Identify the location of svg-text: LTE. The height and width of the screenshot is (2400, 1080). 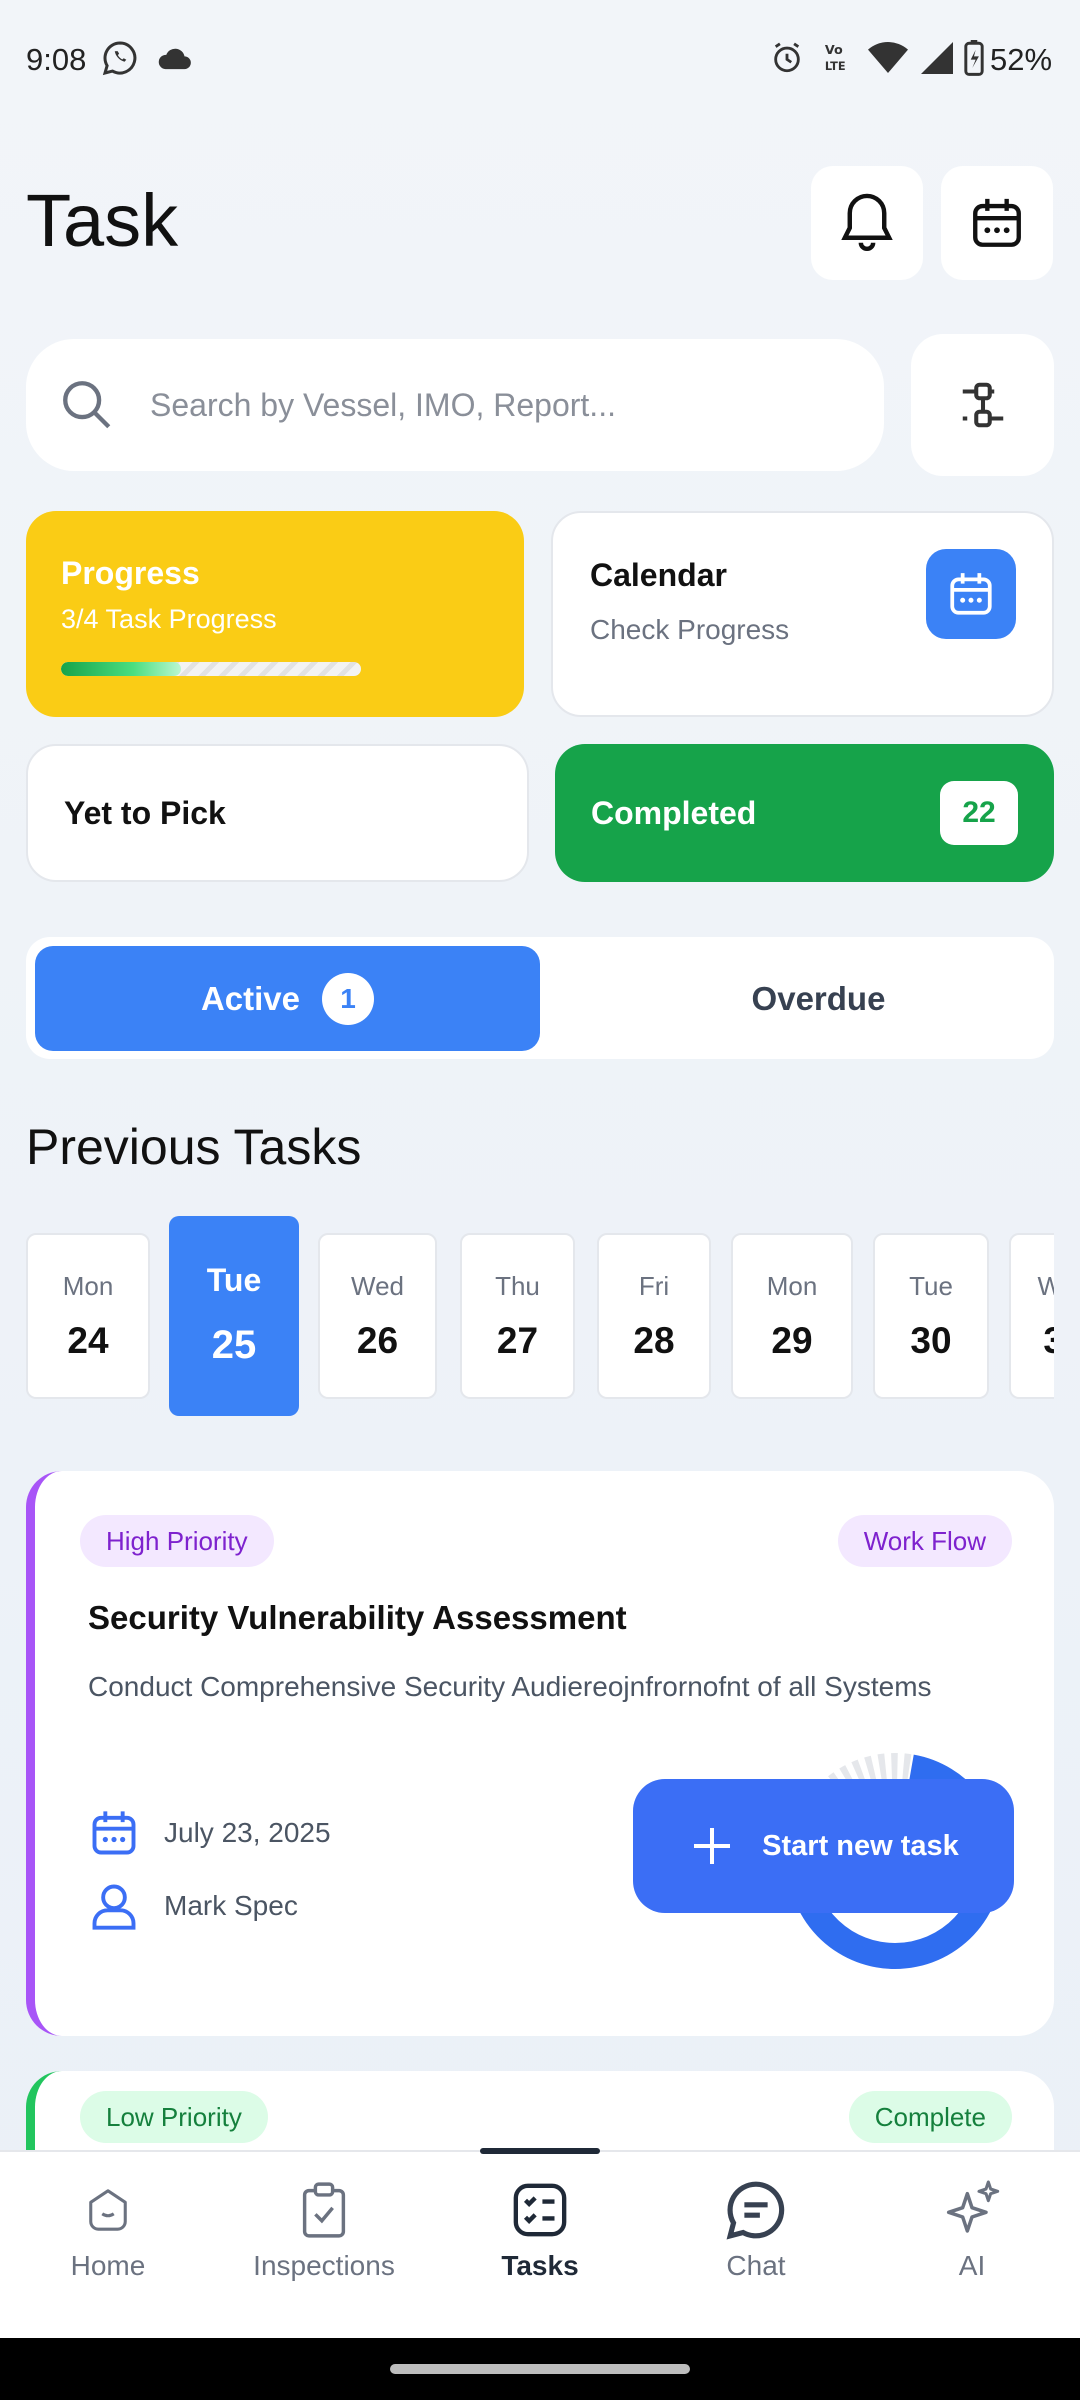
(835, 66).